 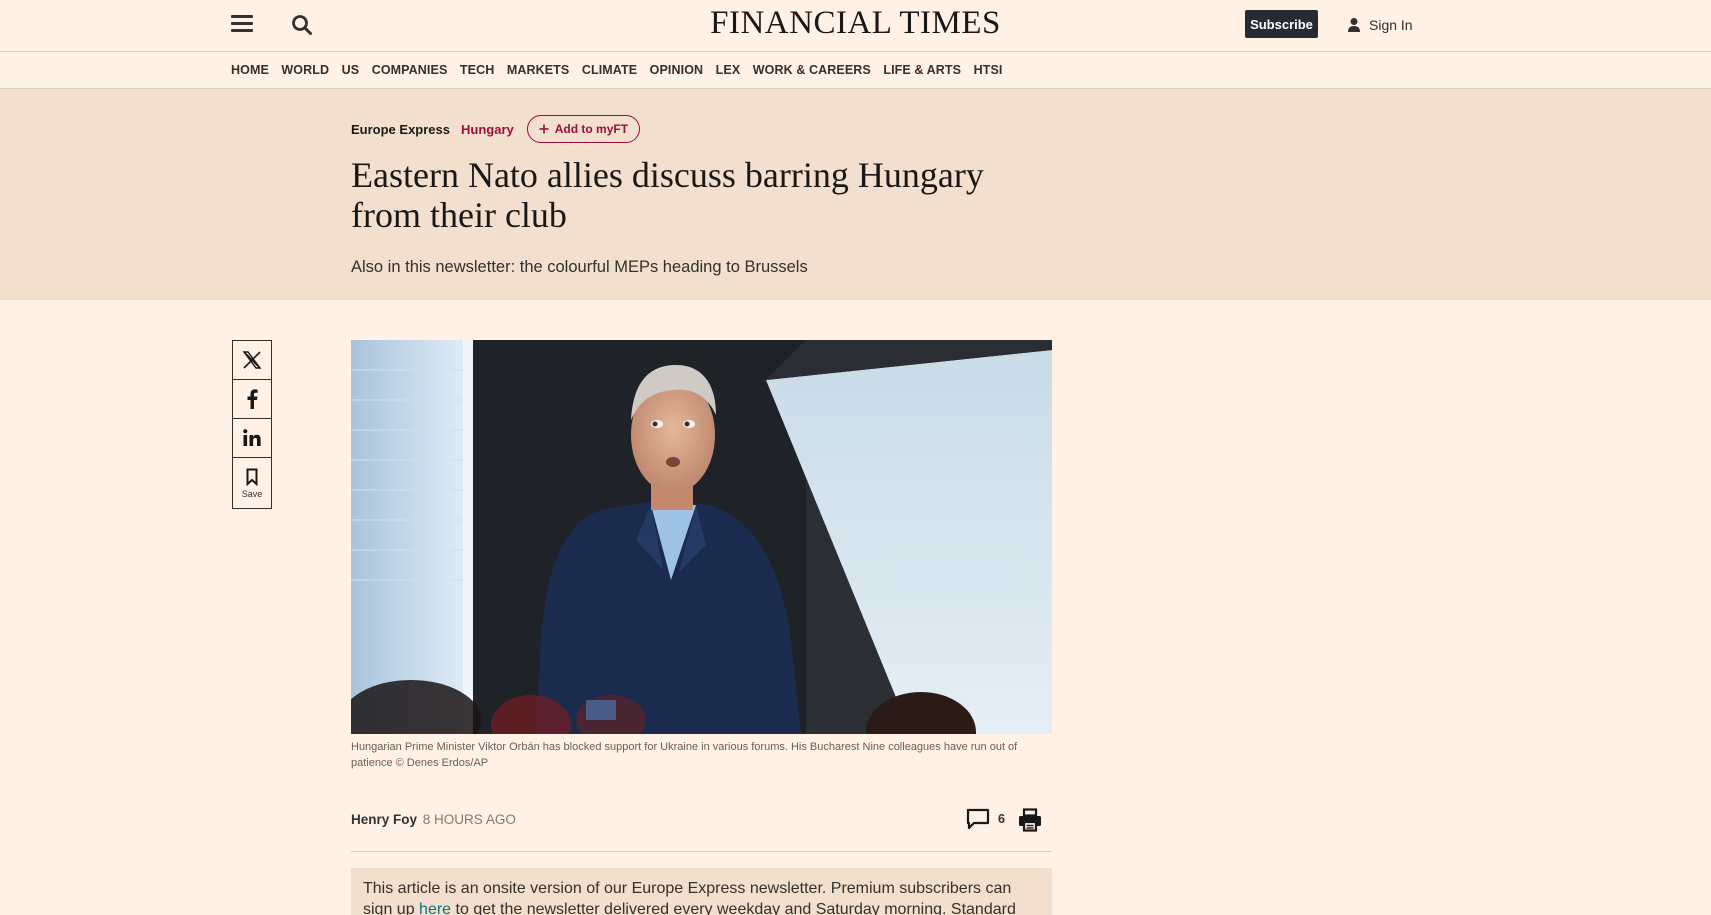 What do you see at coordinates (351, 70) in the screenshot?
I see `nav-item-us: US` at bounding box center [351, 70].